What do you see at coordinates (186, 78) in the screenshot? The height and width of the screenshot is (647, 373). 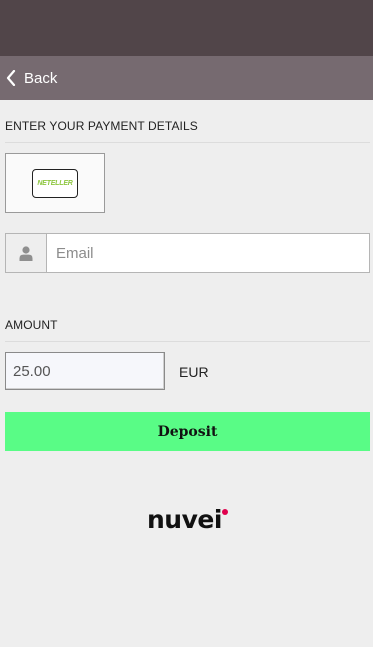 I see `nav-bar: Back` at bounding box center [186, 78].